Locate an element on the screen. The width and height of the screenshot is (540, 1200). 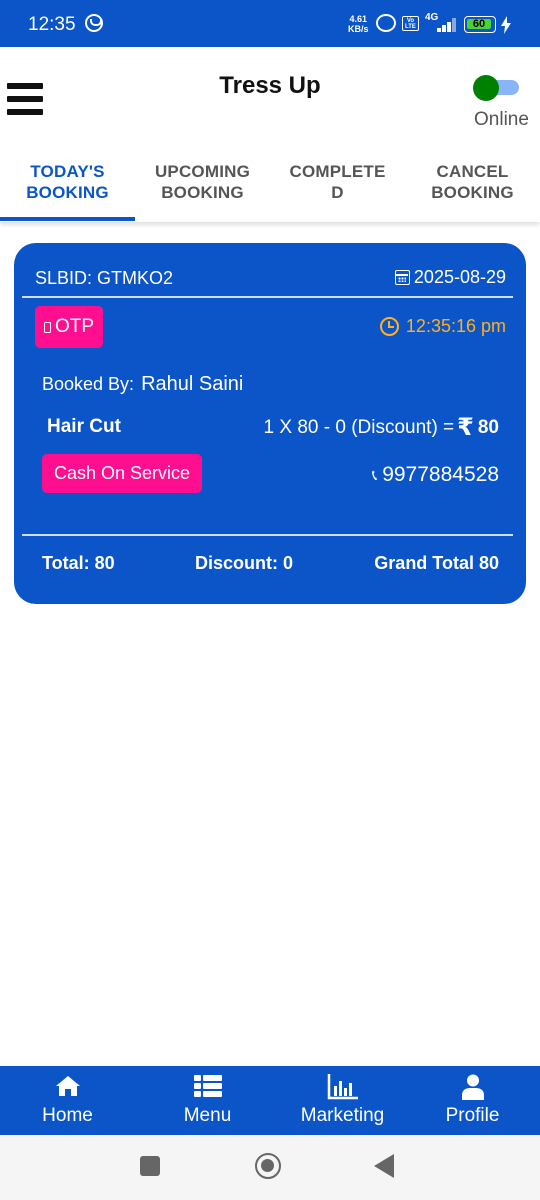
customer-name: Rahul Saini is located at coordinates (192, 384).